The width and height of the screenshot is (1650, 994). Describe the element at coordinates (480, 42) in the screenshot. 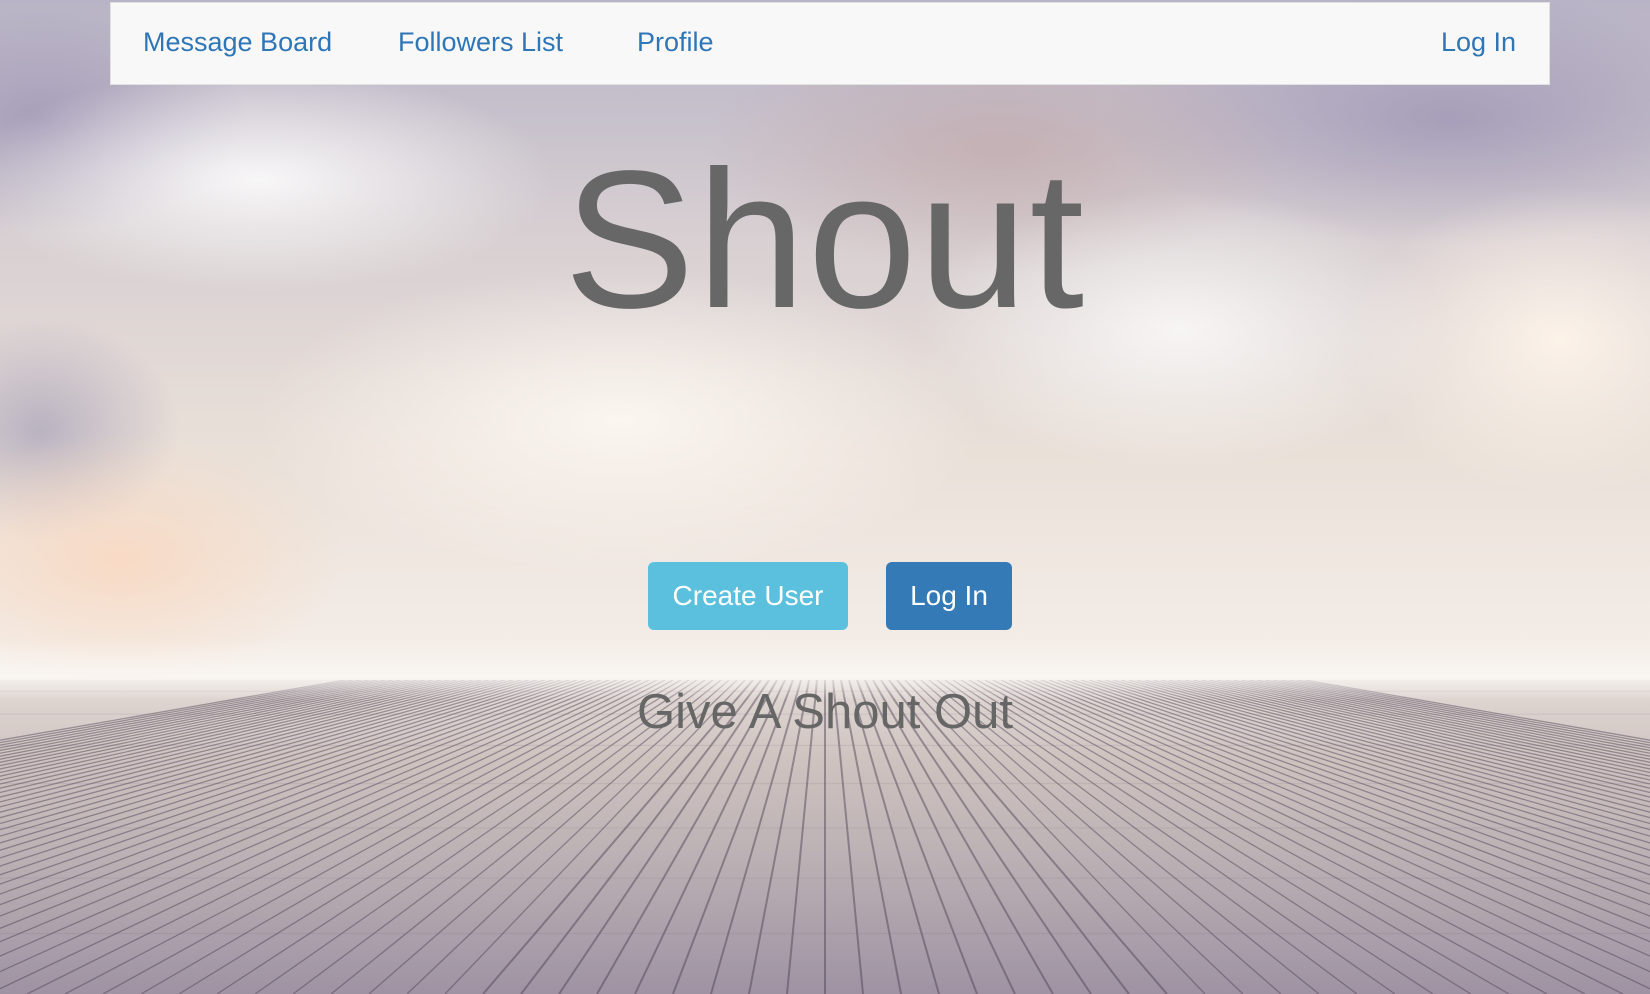

I see `nav-link-followers-list: Followers List` at that location.